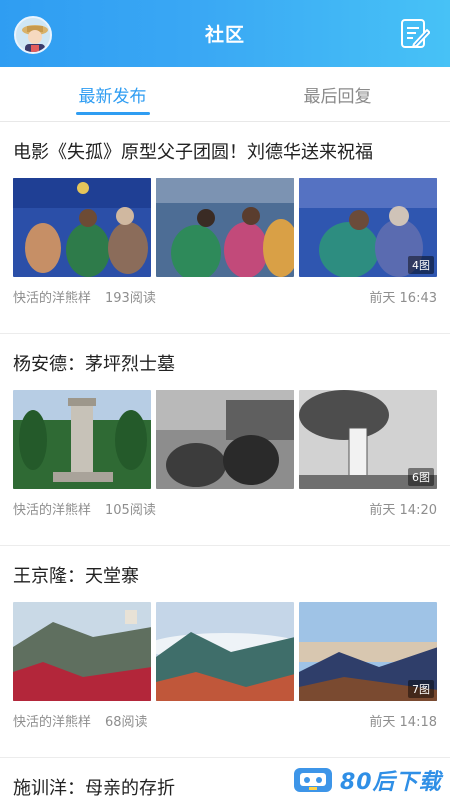 The image size is (450, 800). What do you see at coordinates (421, 265) in the screenshot?
I see `image-count-badge: 4图` at bounding box center [421, 265].